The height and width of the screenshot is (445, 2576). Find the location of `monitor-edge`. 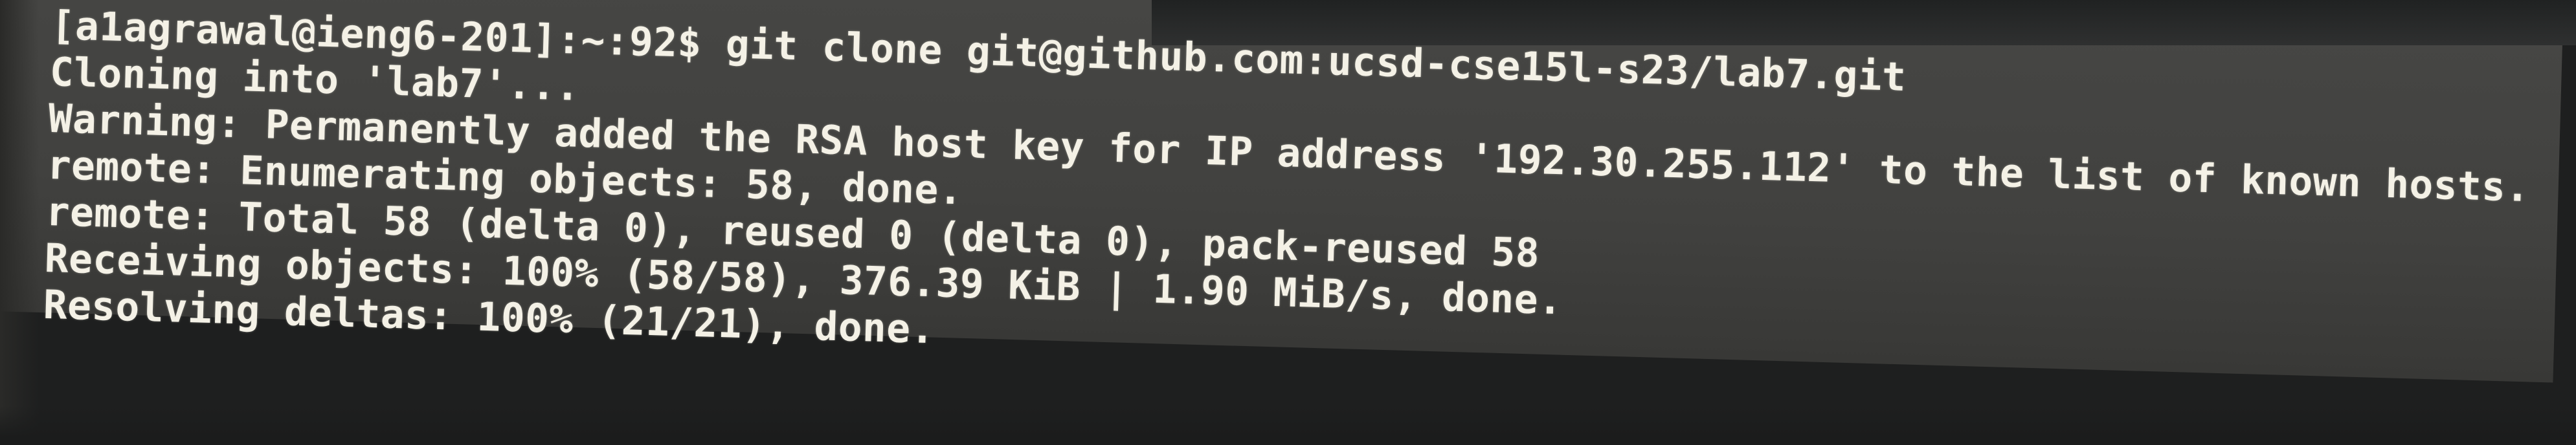

monitor-edge is located at coordinates (19, 222).